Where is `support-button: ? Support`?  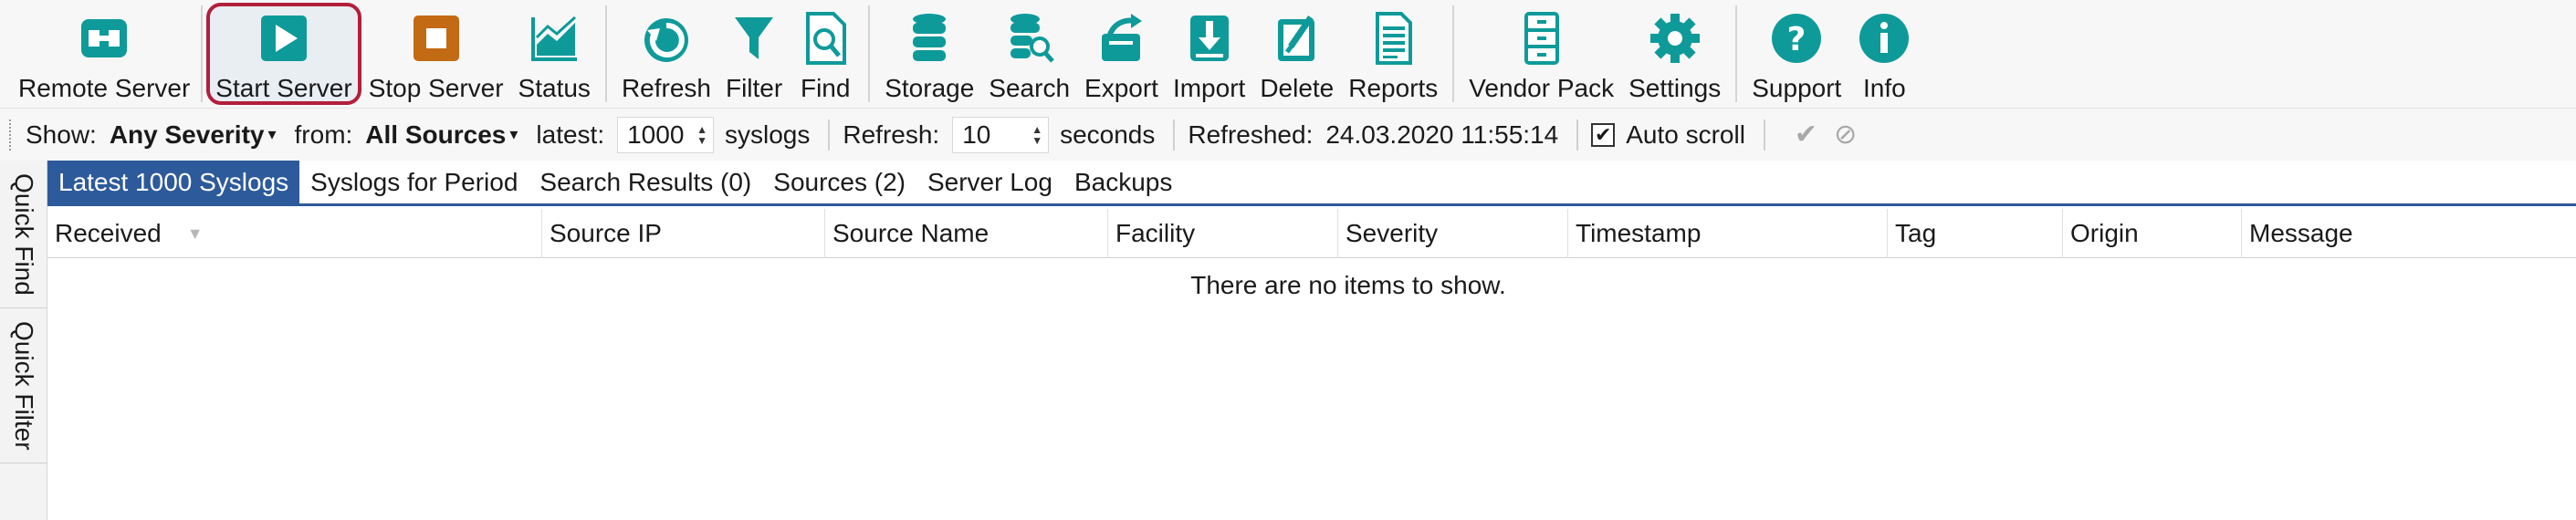 support-button: ? Support is located at coordinates (1796, 54).